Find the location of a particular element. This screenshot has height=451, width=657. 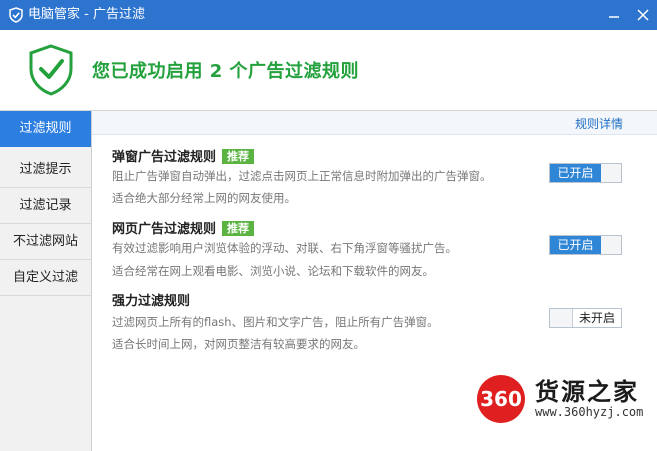

rule-title-popup: 弹窗广告过滤规则 推荐 is located at coordinates (183, 155).